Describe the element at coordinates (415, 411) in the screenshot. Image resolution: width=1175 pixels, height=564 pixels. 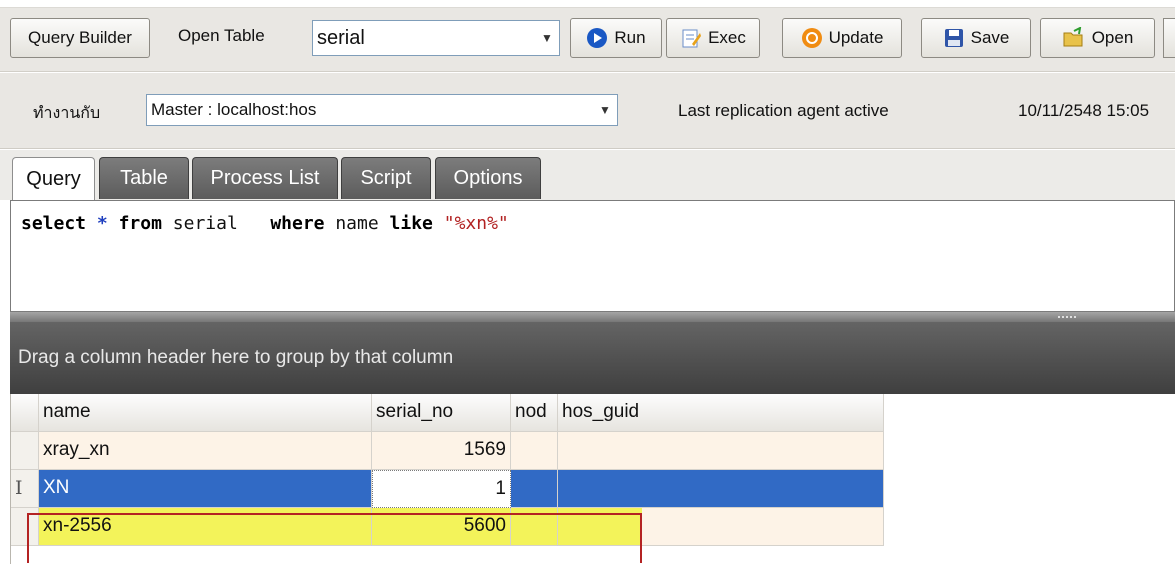
I see `column-header-label: serial_no` at that location.